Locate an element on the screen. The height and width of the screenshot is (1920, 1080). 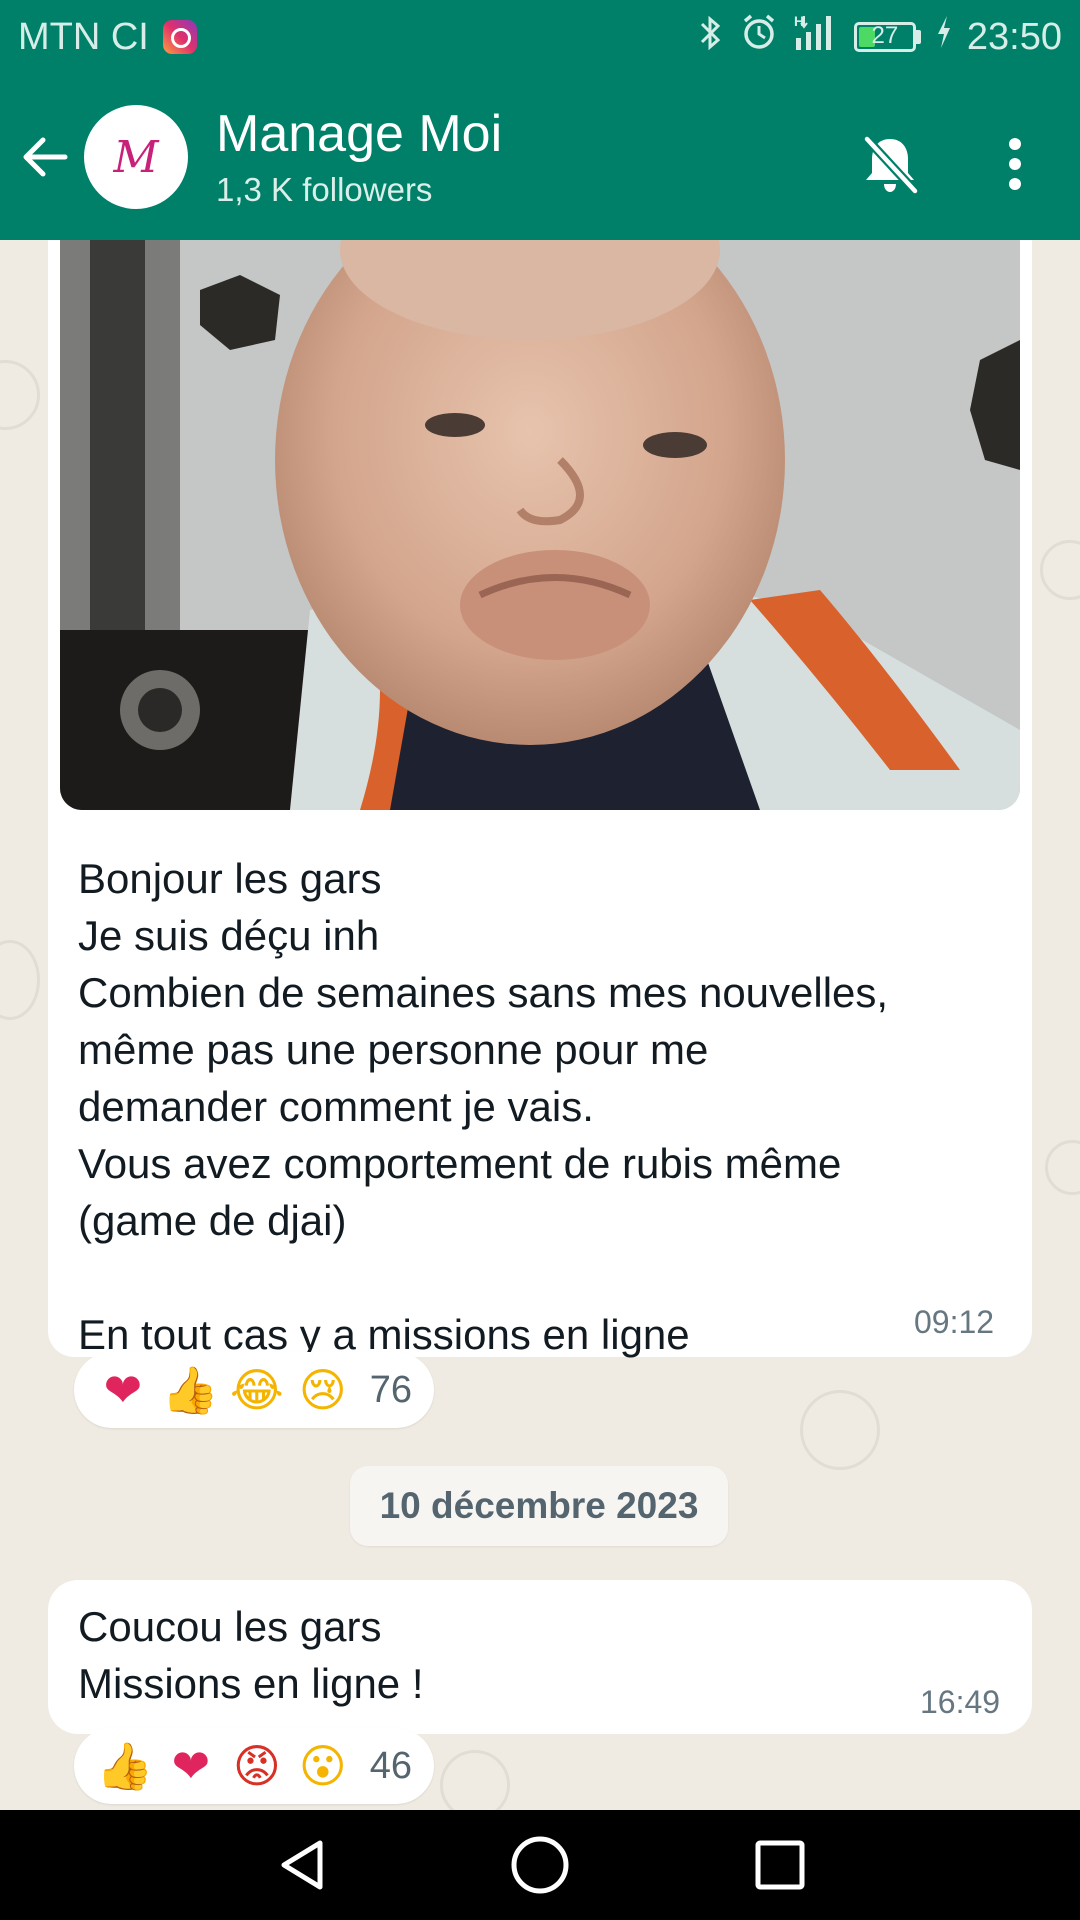
reactions-bar: 👍 ❤ 😡 😮 46 is located at coordinates (254, 1766).